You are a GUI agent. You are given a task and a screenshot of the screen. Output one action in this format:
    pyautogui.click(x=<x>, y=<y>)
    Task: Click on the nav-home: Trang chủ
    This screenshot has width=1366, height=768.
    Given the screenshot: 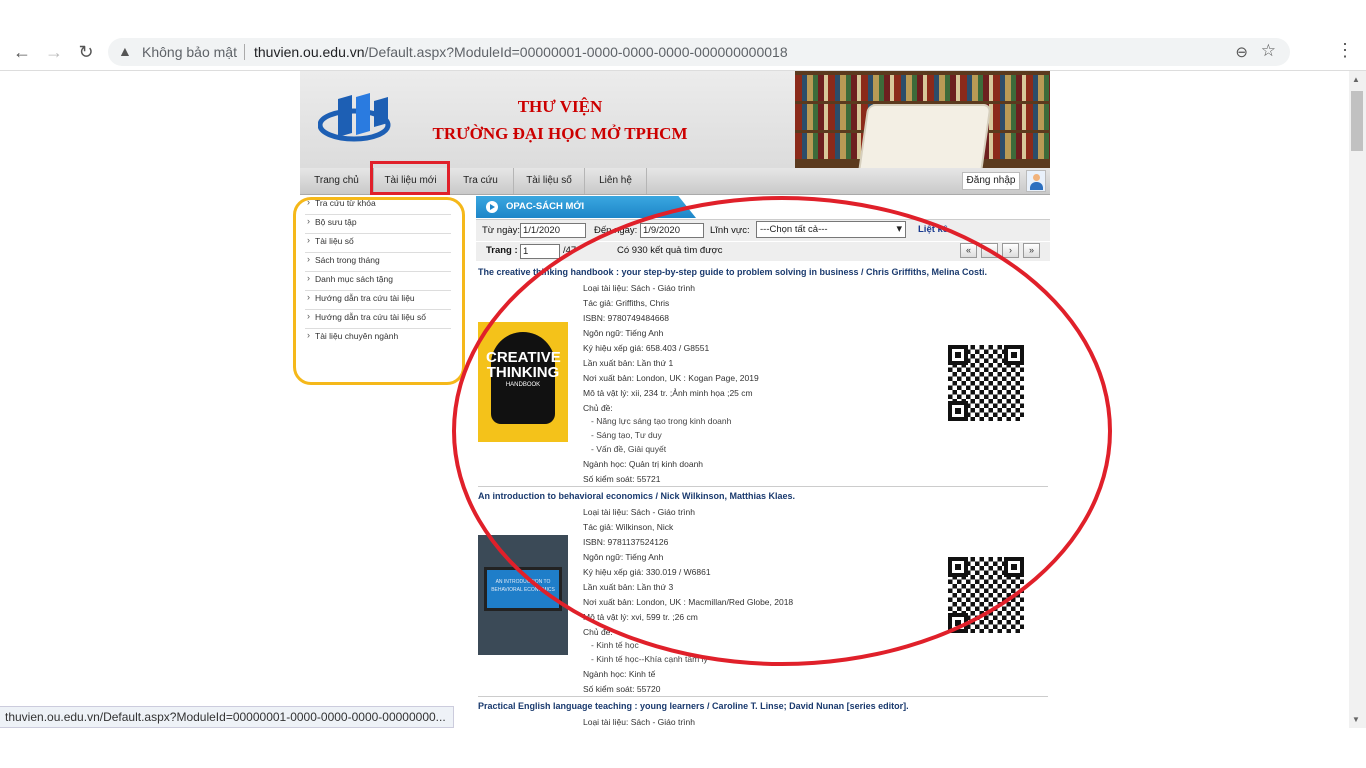 What is the action you would take?
    pyautogui.click(x=337, y=181)
    